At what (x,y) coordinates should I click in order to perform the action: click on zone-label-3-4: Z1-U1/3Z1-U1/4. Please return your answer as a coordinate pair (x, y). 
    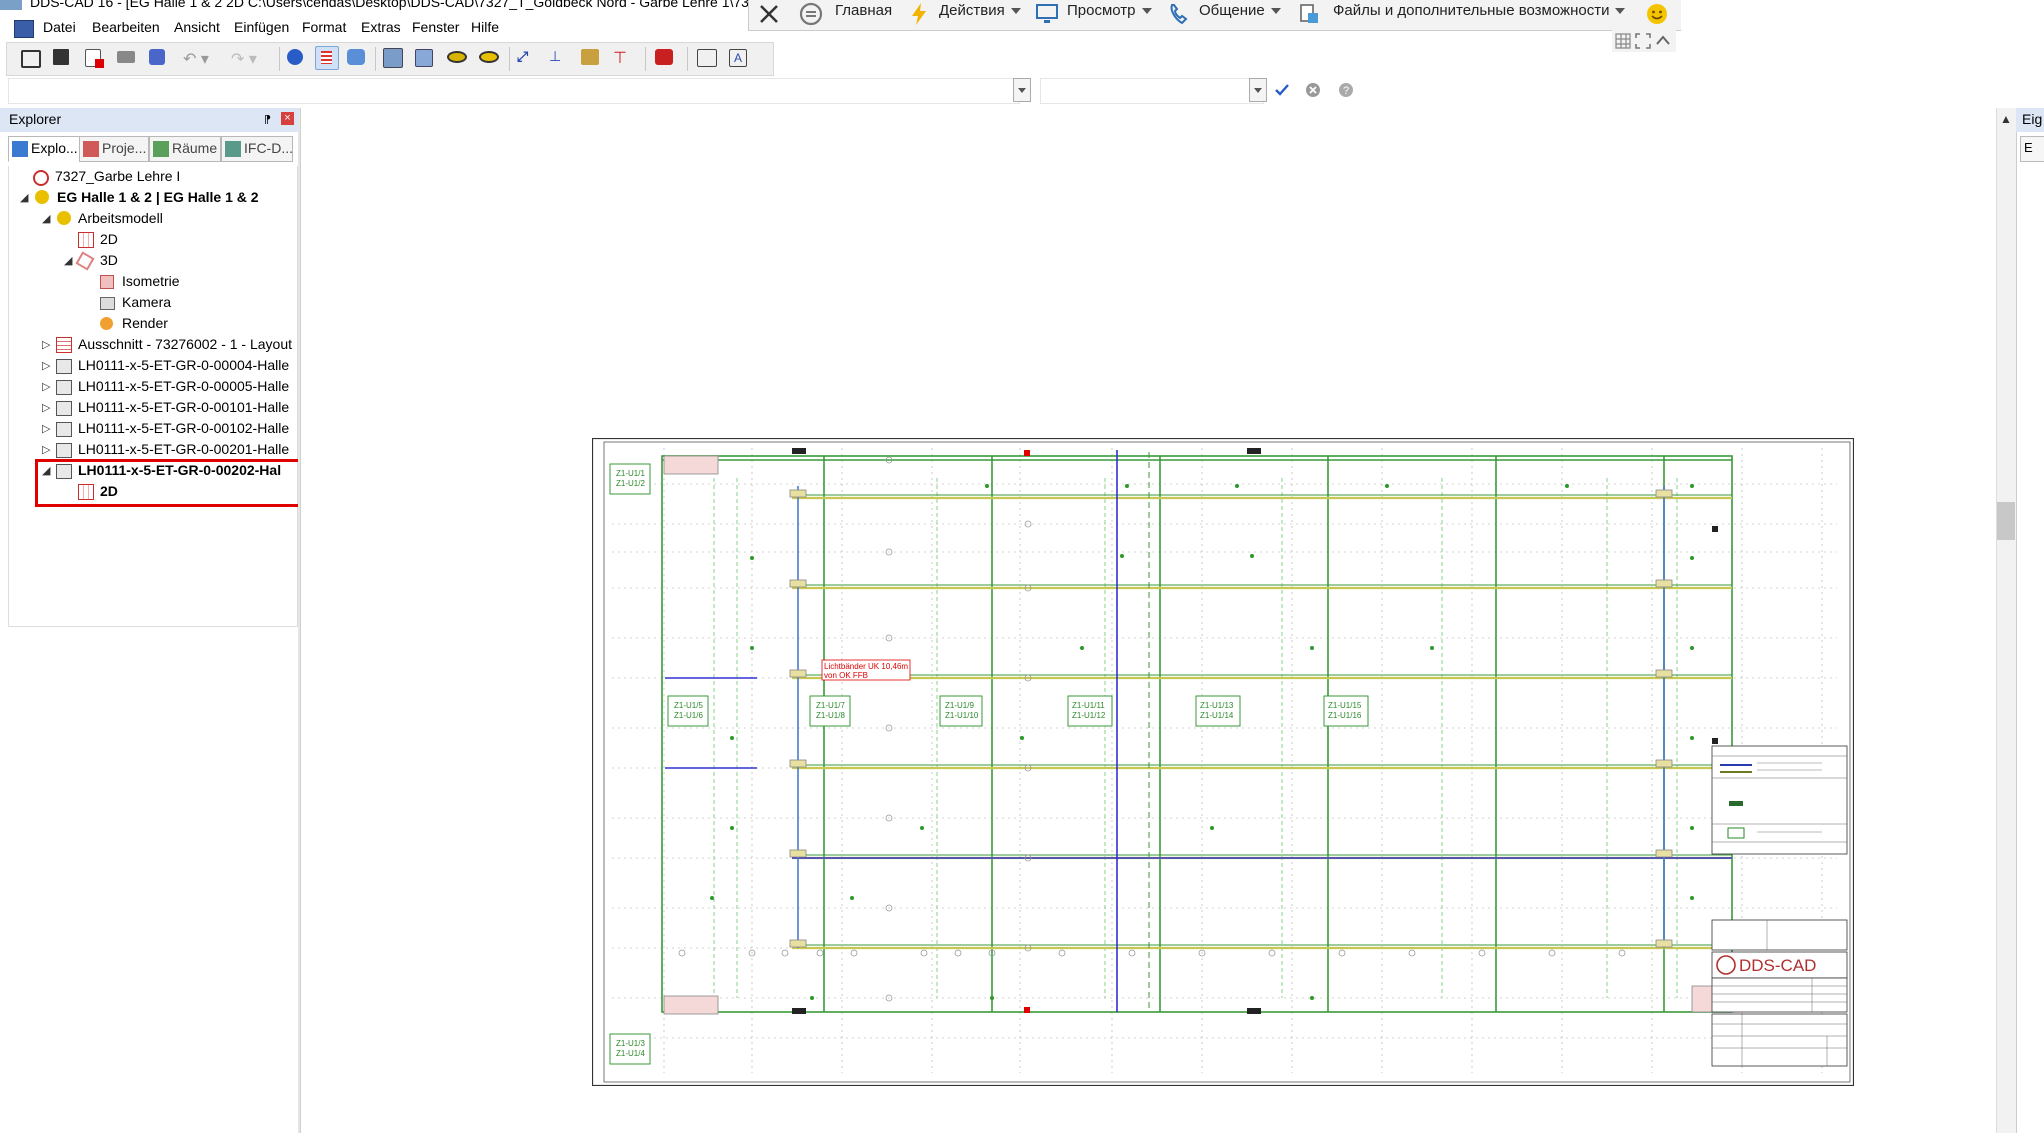
    Looking at the image, I should click on (630, 1049).